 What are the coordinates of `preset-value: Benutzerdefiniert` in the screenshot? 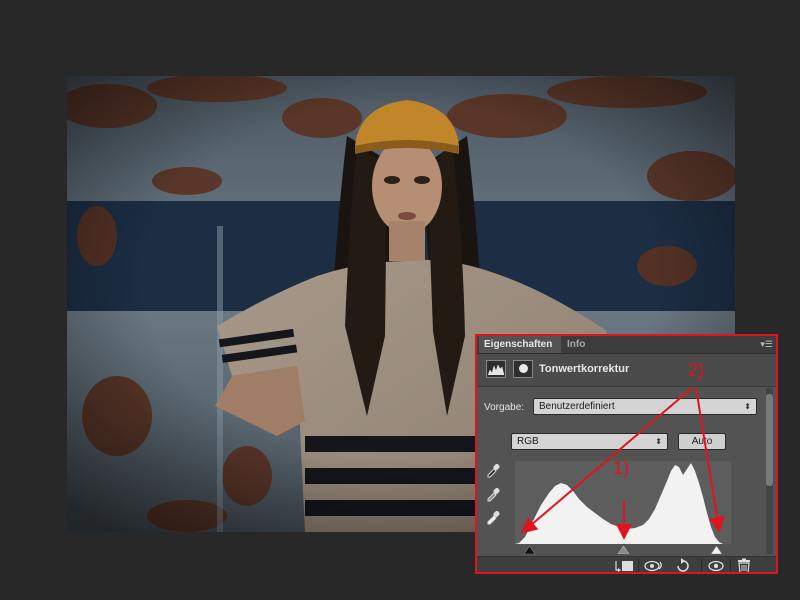 It's located at (577, 406).